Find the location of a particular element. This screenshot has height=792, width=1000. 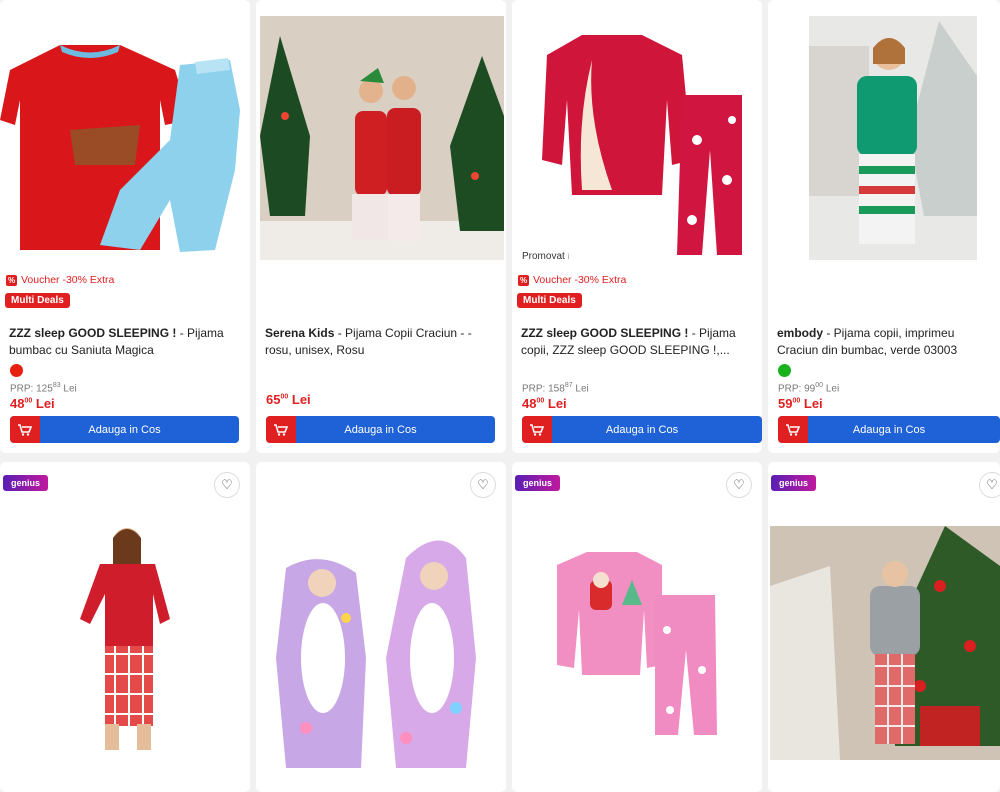

product-price: 5900 Lei is located at coordinates (800, 403).